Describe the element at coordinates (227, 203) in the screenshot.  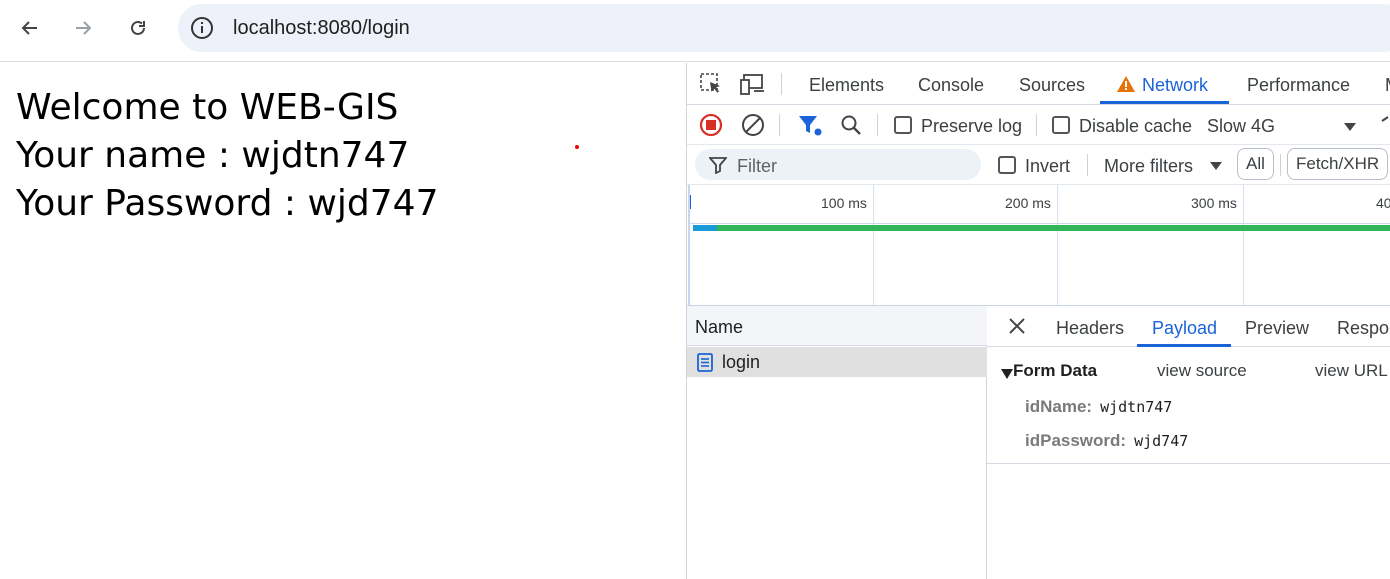
I see `password-line: Your Password : wjd747` at that location.